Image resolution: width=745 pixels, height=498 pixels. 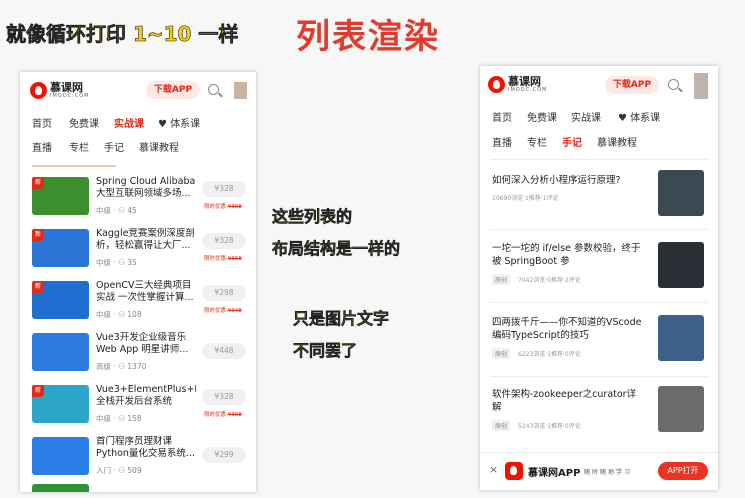 I want to click on course-meta: 高级 · ⚇ 1370, so click(x=121, y=366).